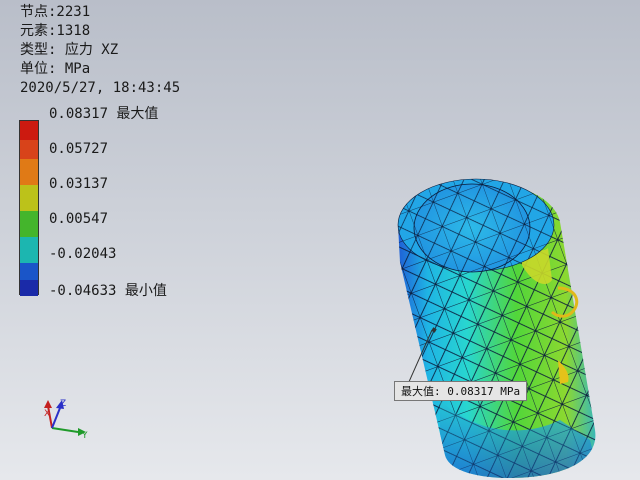 The width and height of the screenshot is (640, 480). I want to click on axis-z-label: Z, so click(63, 404).